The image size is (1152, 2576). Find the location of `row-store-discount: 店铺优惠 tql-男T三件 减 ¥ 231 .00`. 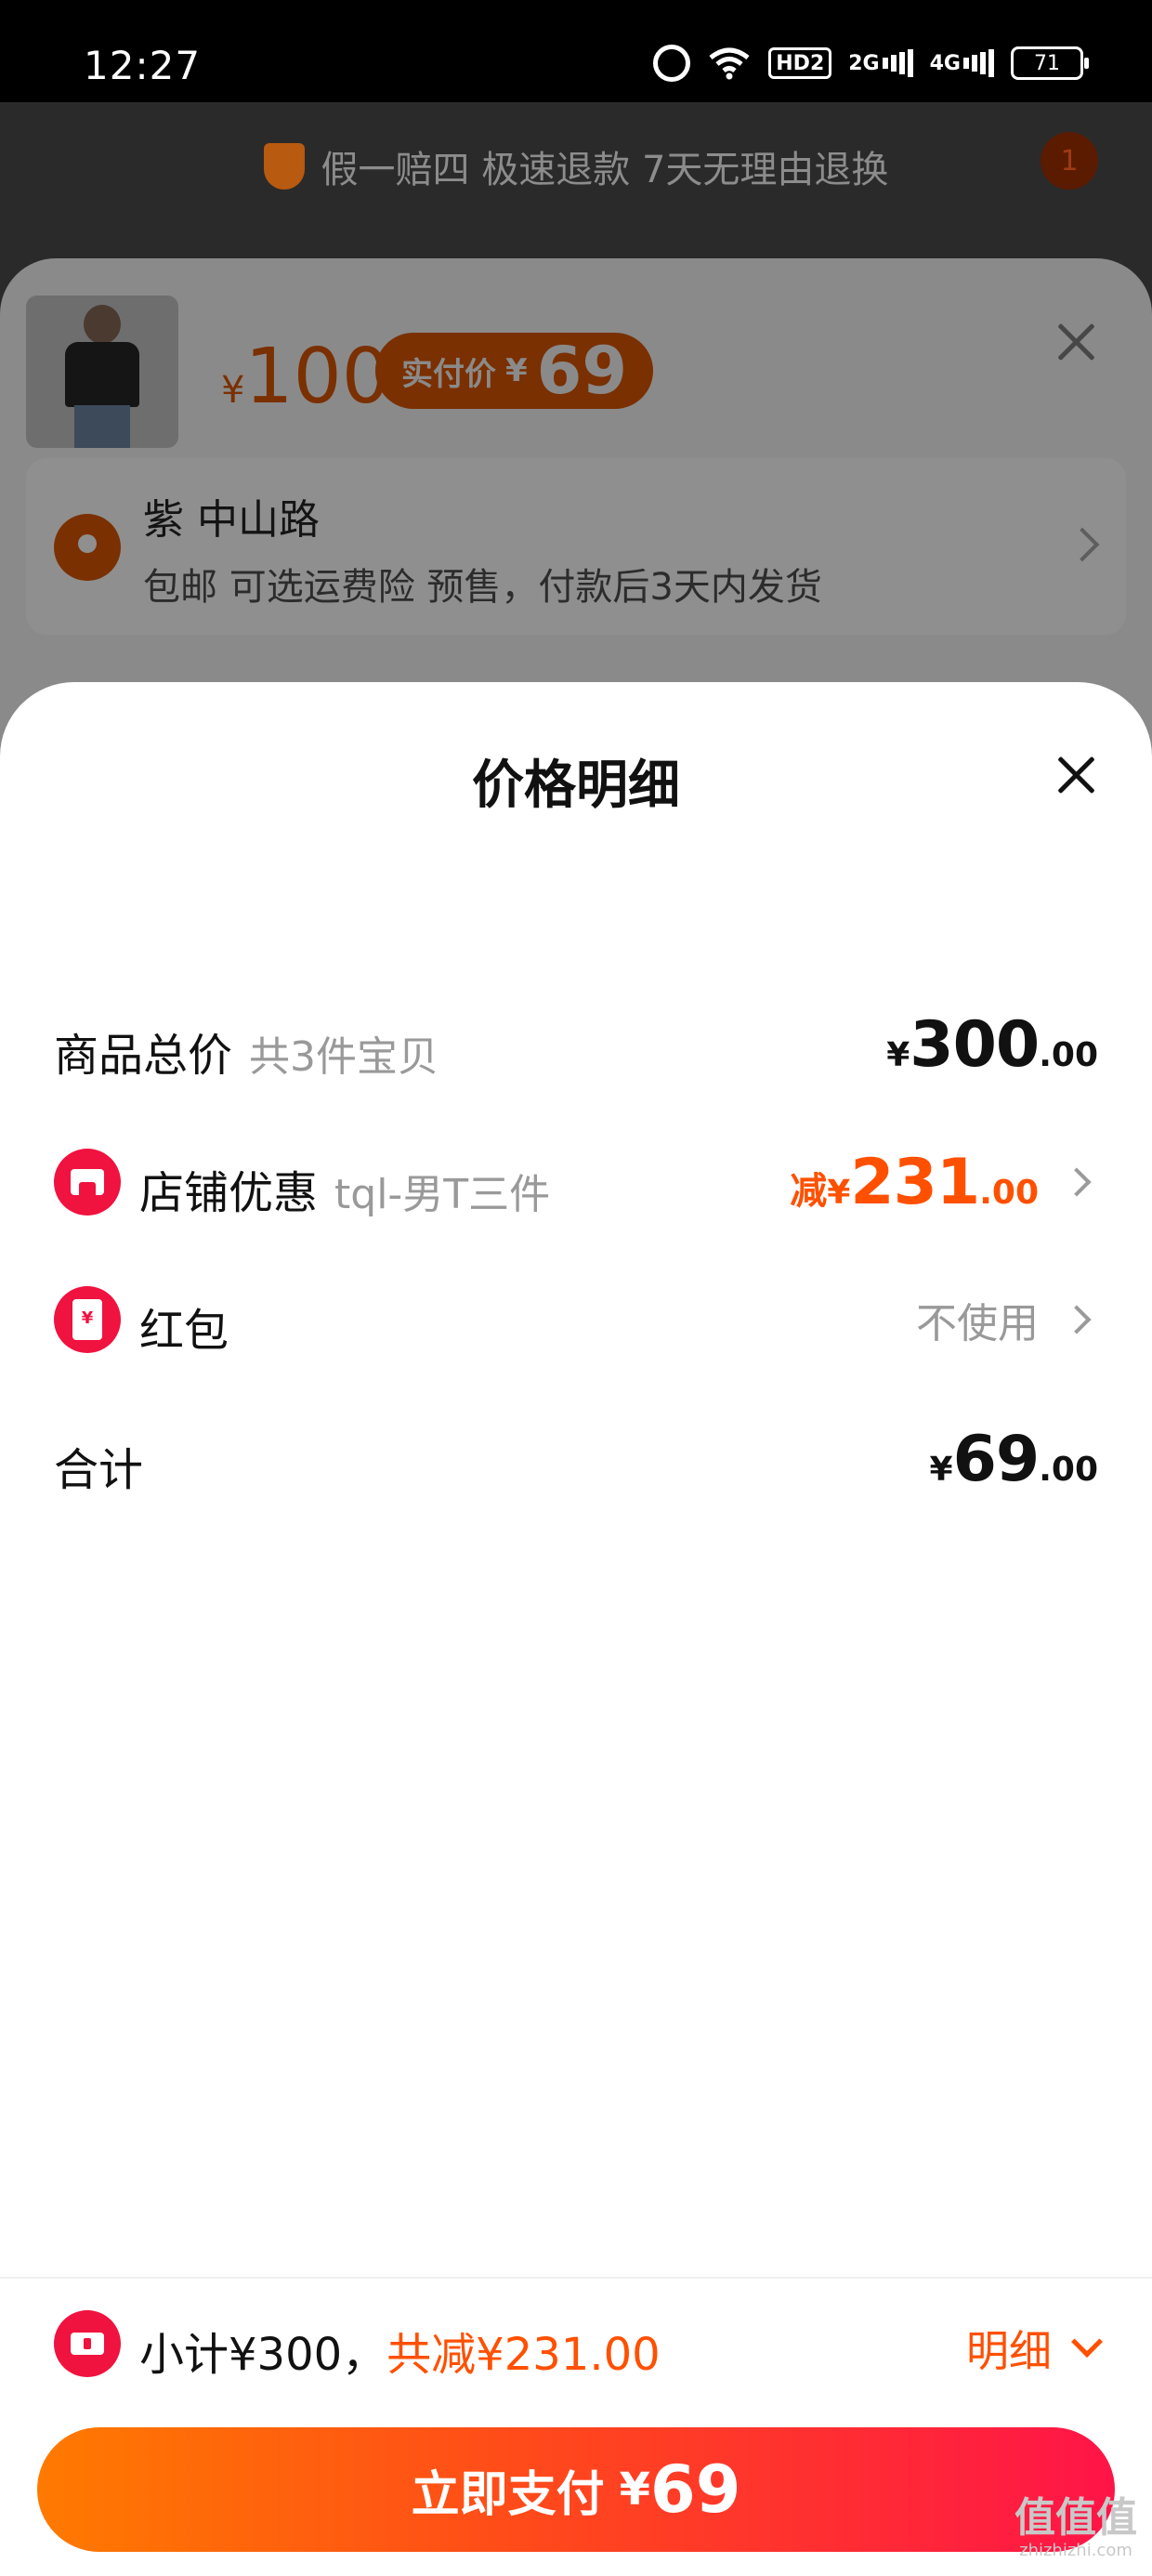

row-store-discount: 店铺优惠 tql-男T三件 减 ¥ 231 .00 is located at coordinates (576, 1182).